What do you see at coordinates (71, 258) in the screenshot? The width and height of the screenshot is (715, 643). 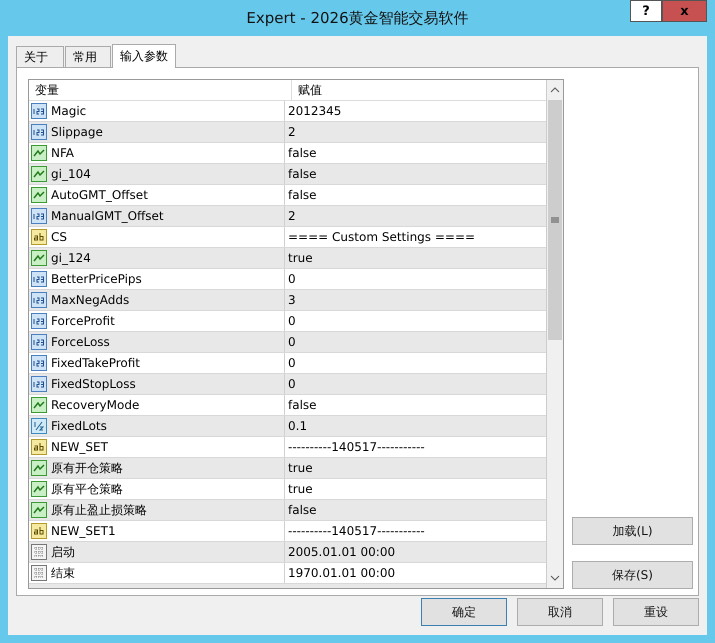 I see `parameter-name: gi_124` at bounding box center [71, 258].